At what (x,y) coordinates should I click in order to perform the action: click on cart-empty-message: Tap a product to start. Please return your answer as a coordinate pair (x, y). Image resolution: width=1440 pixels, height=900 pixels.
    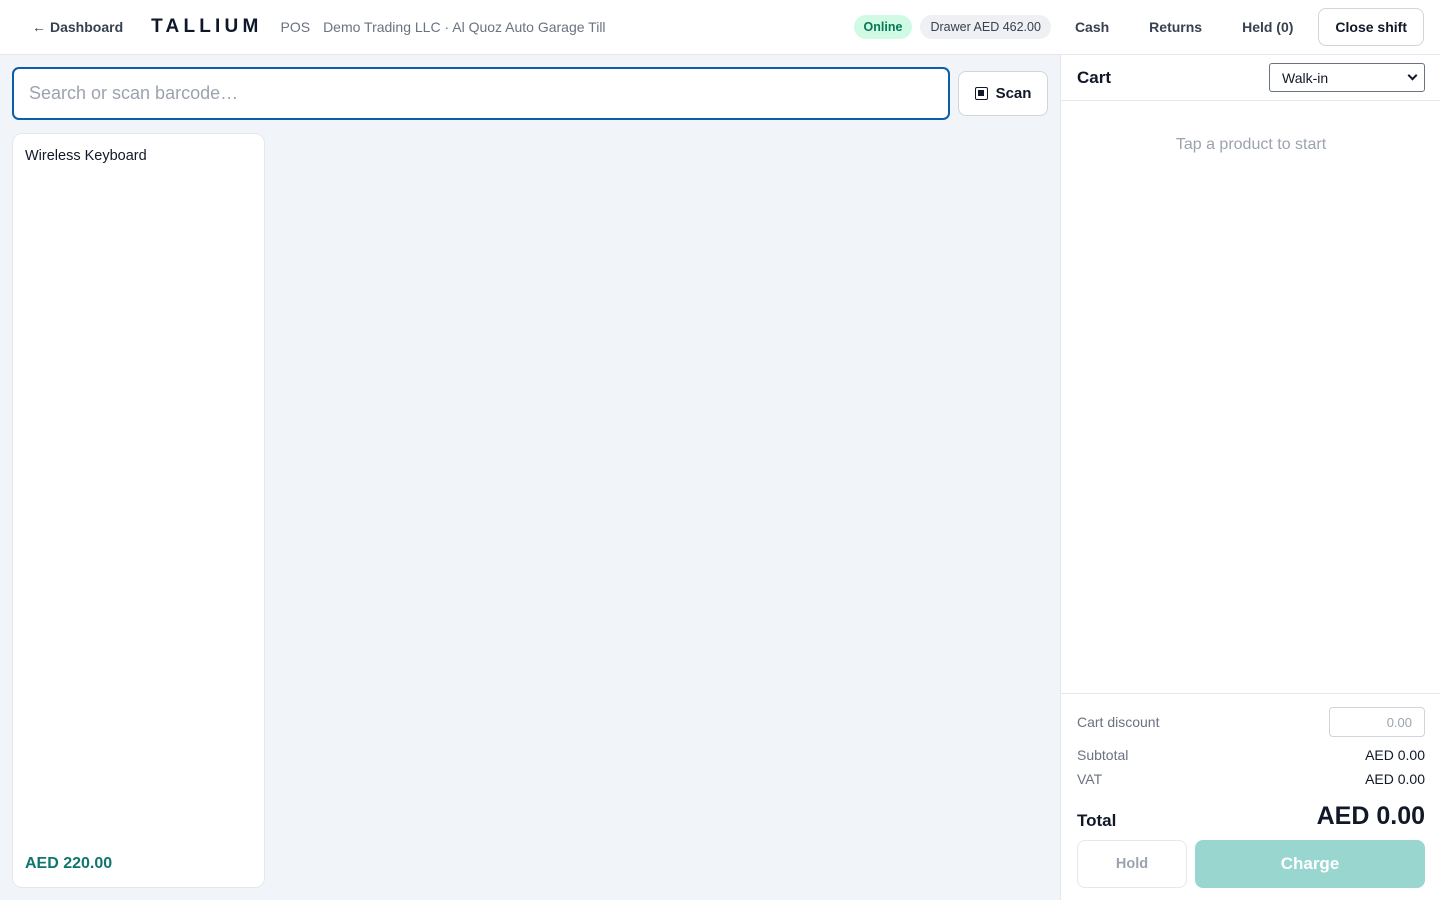
    Looking at the image, I should click on (1251, 144).